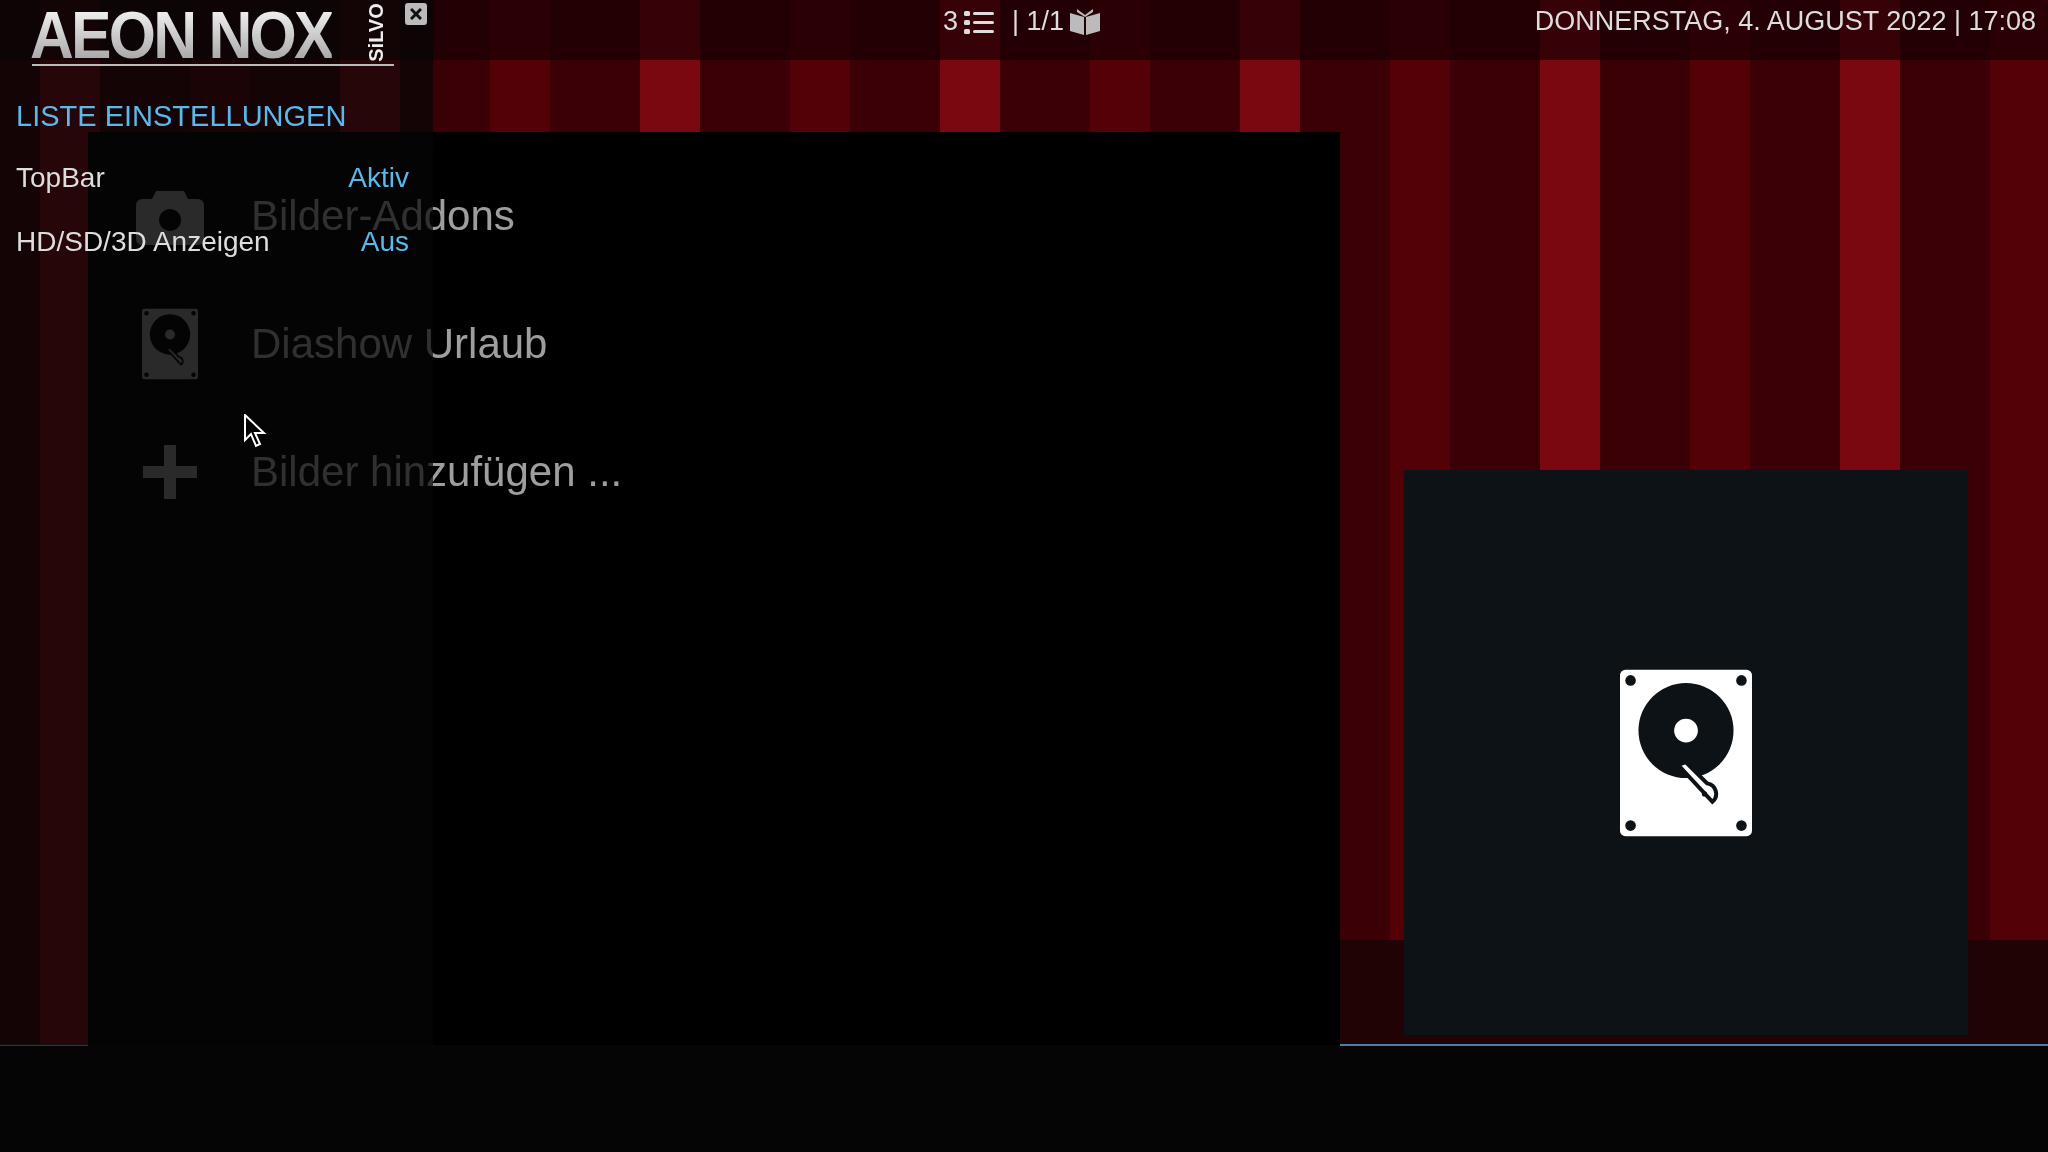  I want to click on page-counter: | 1/1, so click(1038, 21).